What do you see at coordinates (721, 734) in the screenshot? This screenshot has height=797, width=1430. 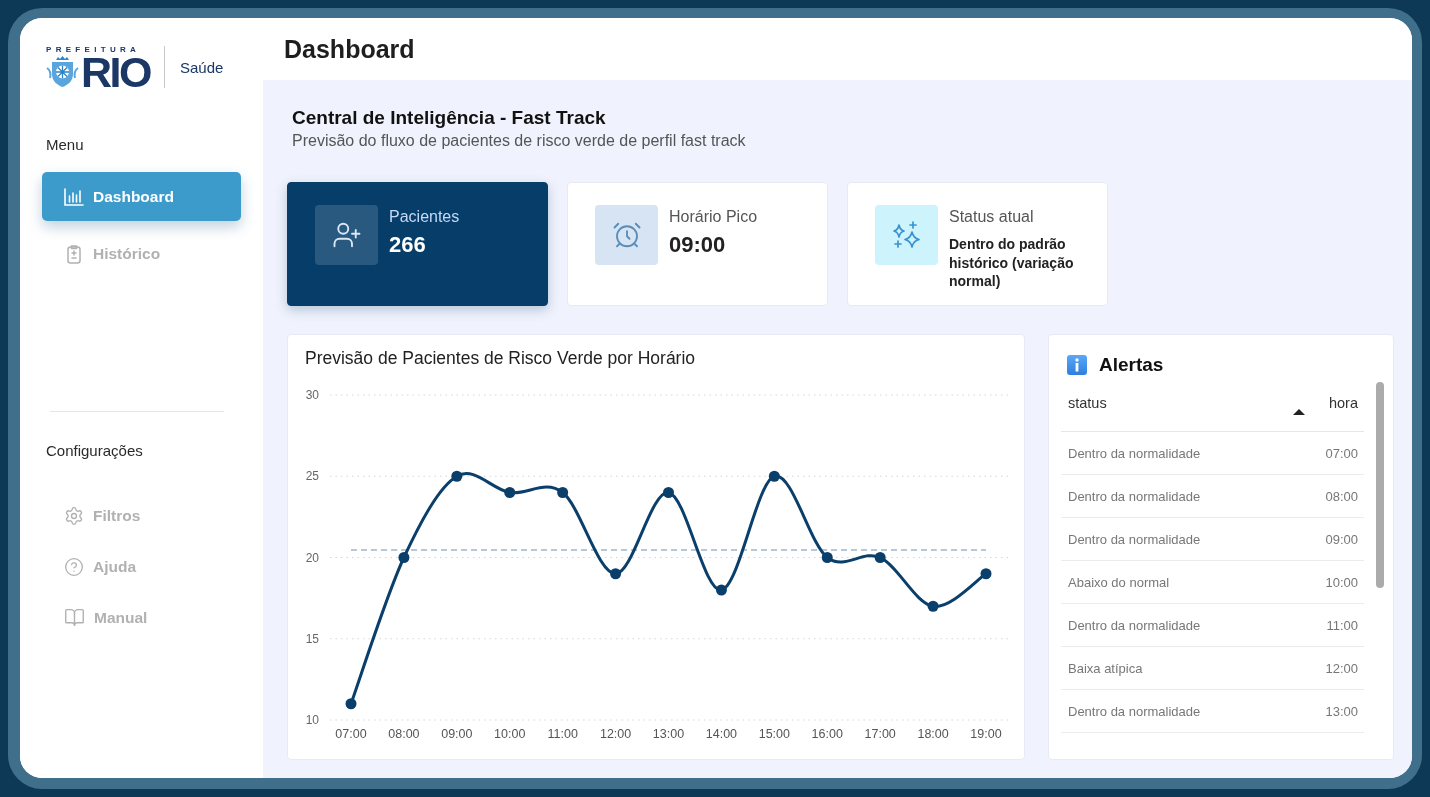 I see `x-axis-label: 14:00` at bounding box center [721, 734].